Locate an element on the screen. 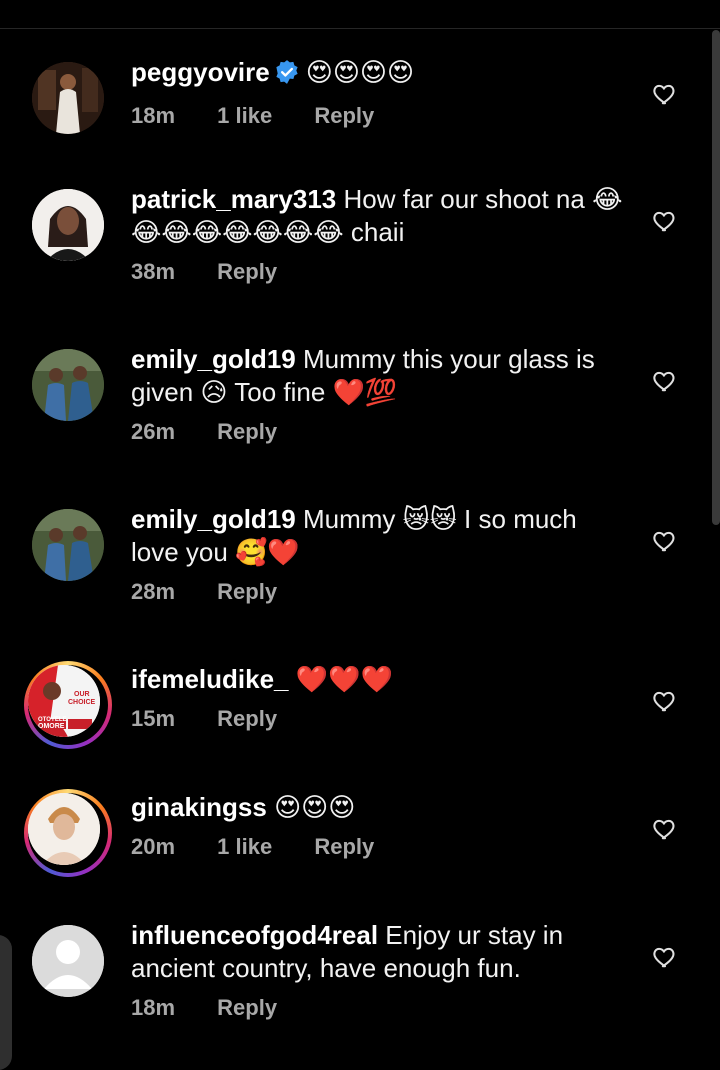 This screenshot has height=1070, width=720. side-edge-handle is located at coordinates (6, 1002).